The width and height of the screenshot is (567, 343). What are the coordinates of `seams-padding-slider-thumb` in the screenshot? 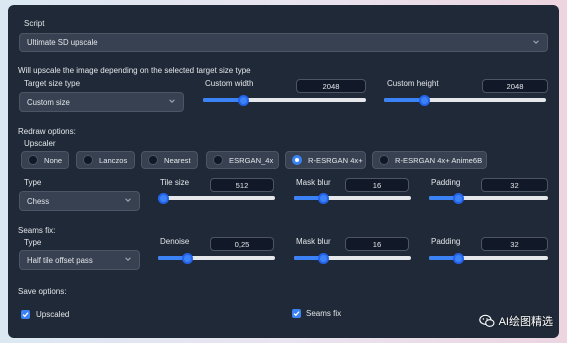 It's located at (459, 258).